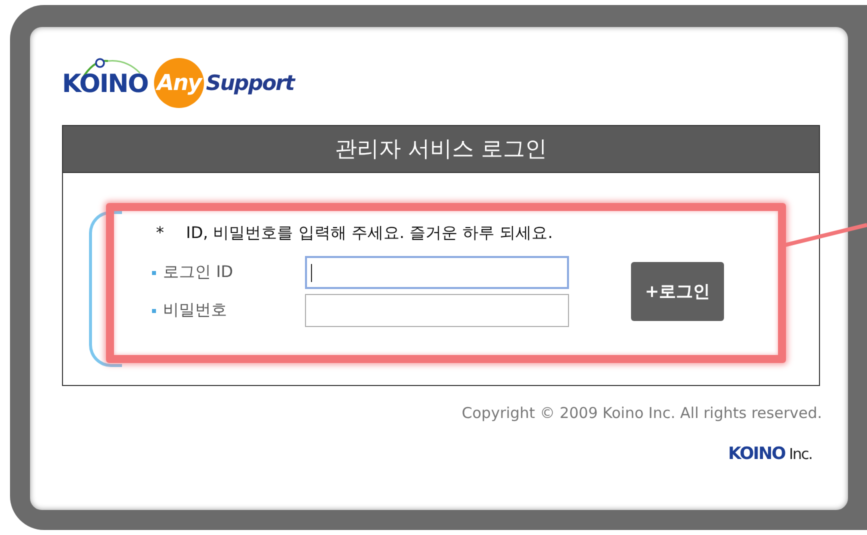 The width and height of the screenshot is (867, 535). I want to click on panel-title: 관리자 서비스 로그인, so click(441, 150).